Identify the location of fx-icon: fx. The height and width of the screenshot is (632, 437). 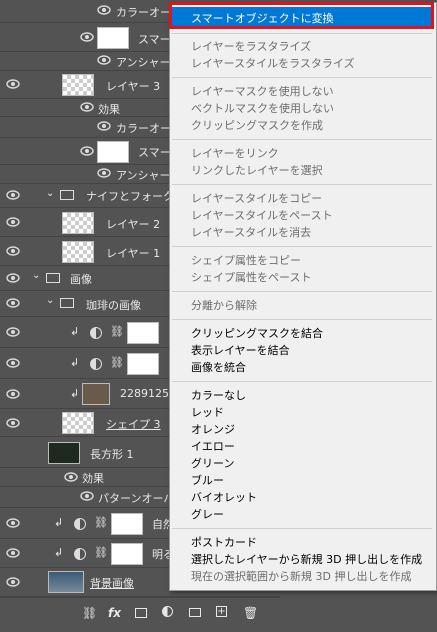
(115, 613).